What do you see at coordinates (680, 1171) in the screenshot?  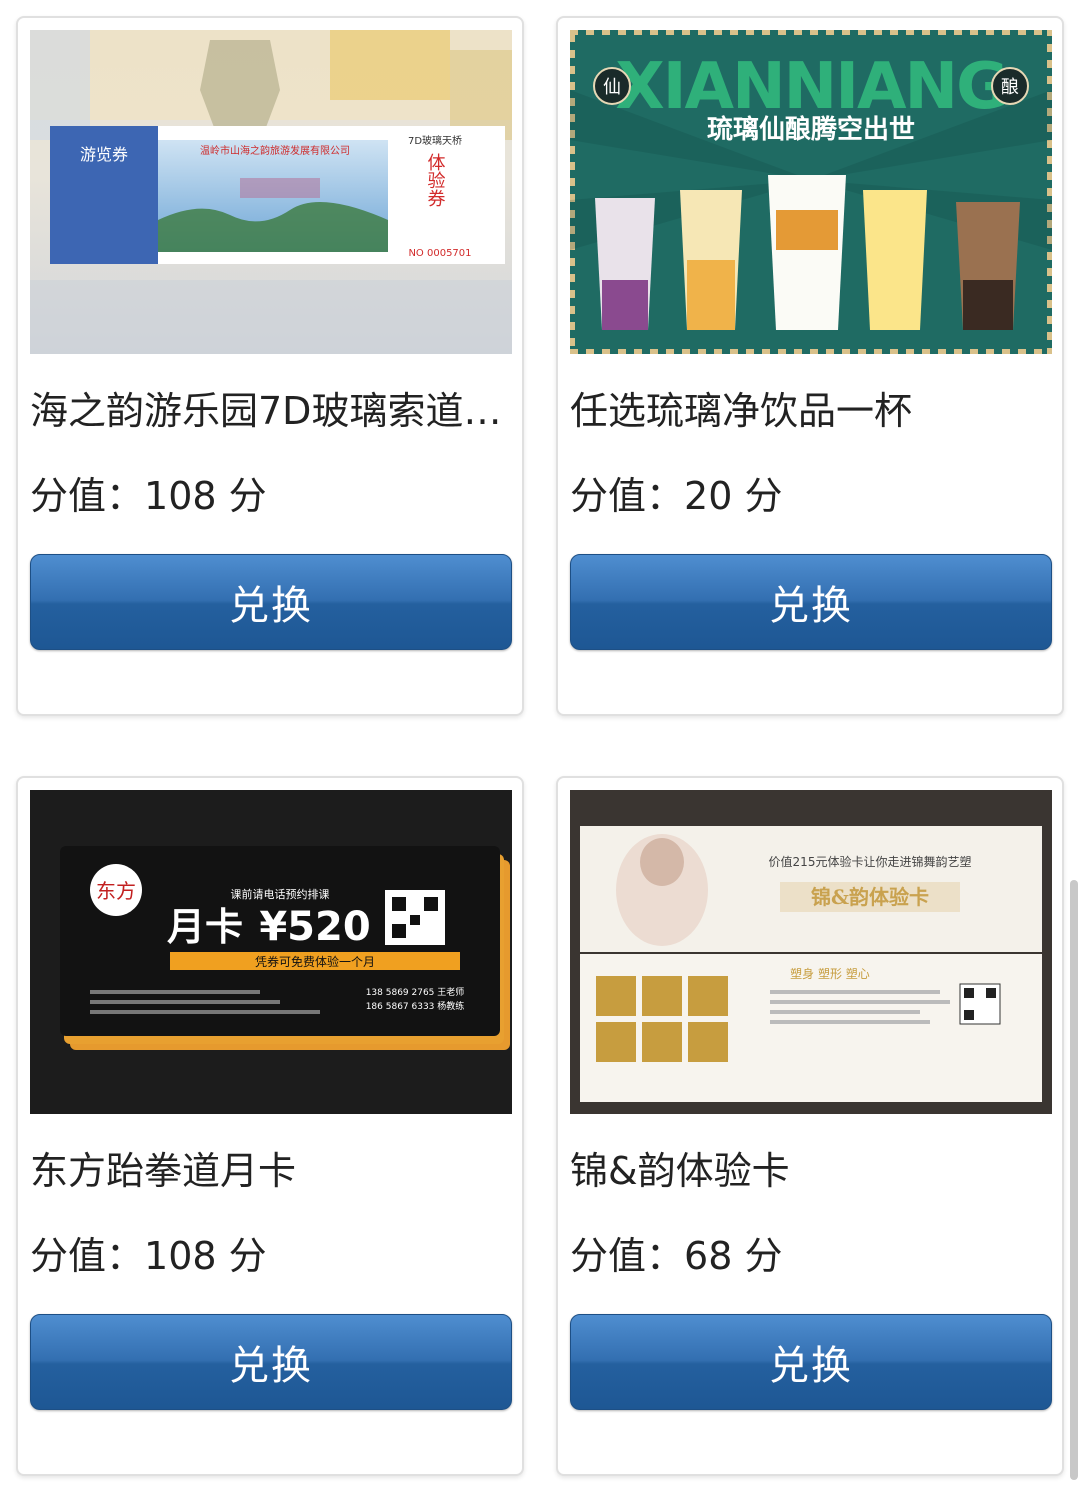 I see `reward-title: 锦&韵体验卡` at bounding box center [680, 1171].